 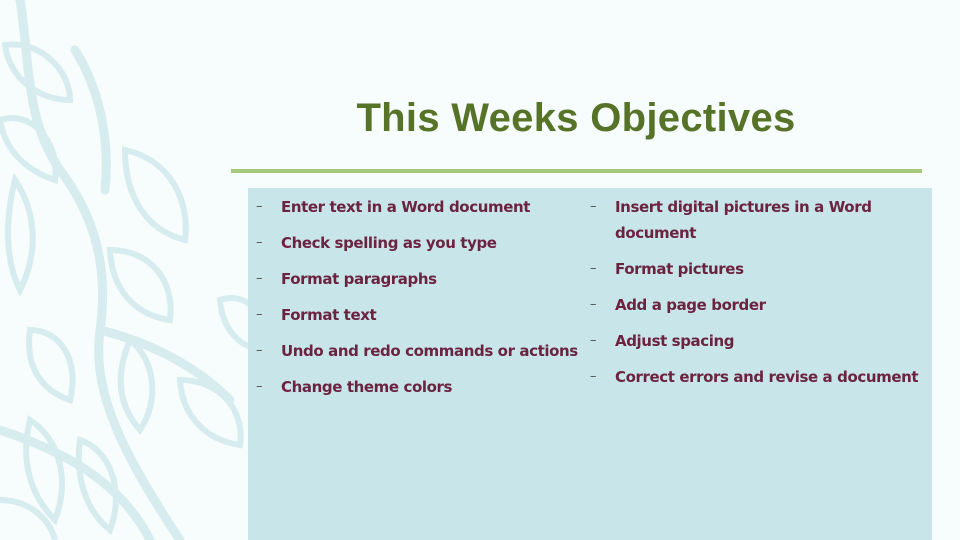 I want to click on objective-item: – Adjust spacing, so click(x=662, y=341).